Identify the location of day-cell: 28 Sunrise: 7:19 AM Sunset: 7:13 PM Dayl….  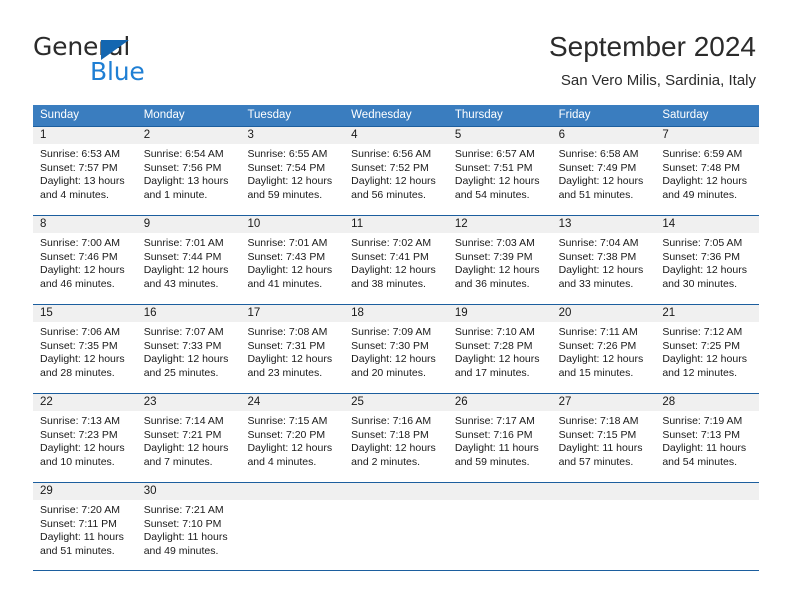
(707, 438).